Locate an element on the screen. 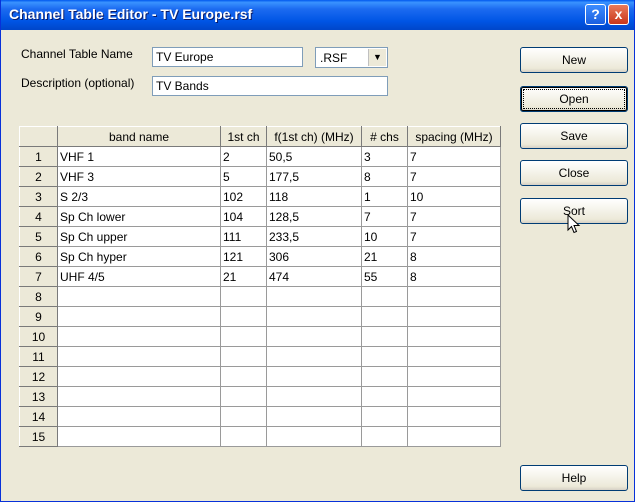 This screenshot has width=635, height=502. row-header: 2 is located at coordinates (38, 176).